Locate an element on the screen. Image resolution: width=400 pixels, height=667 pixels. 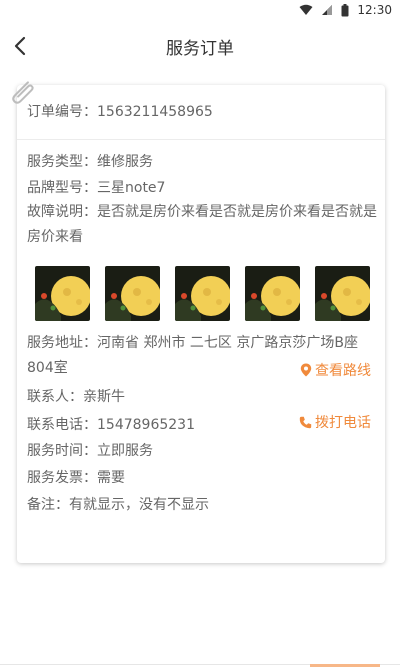
brand-label: 品牌型号： is located at coordinates (62, 188).